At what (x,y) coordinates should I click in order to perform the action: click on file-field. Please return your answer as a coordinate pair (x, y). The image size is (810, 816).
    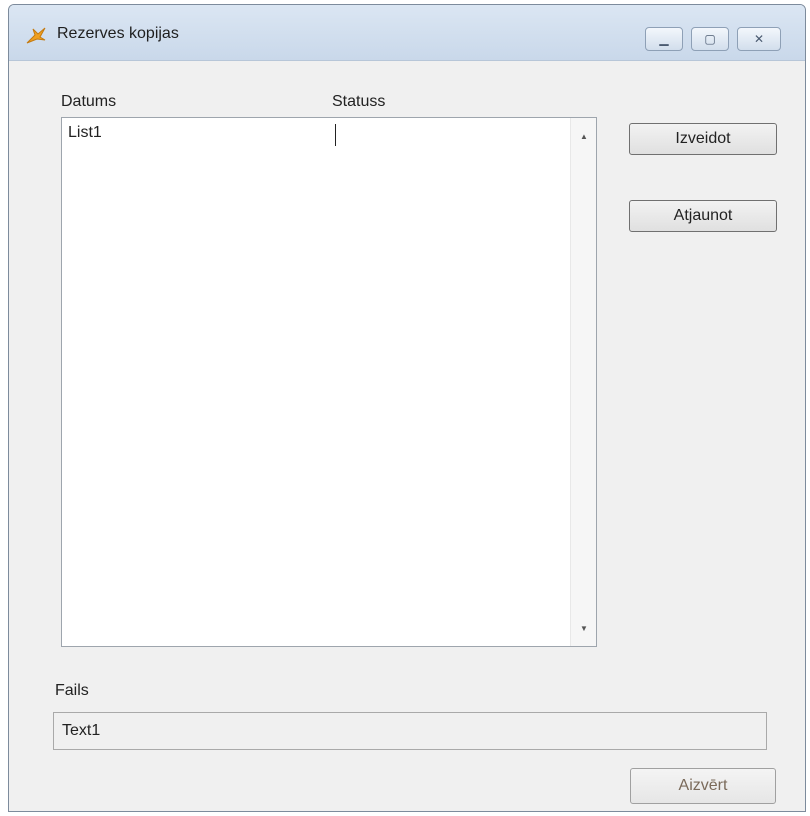
    Looking at the image, I should click on (410, 731).